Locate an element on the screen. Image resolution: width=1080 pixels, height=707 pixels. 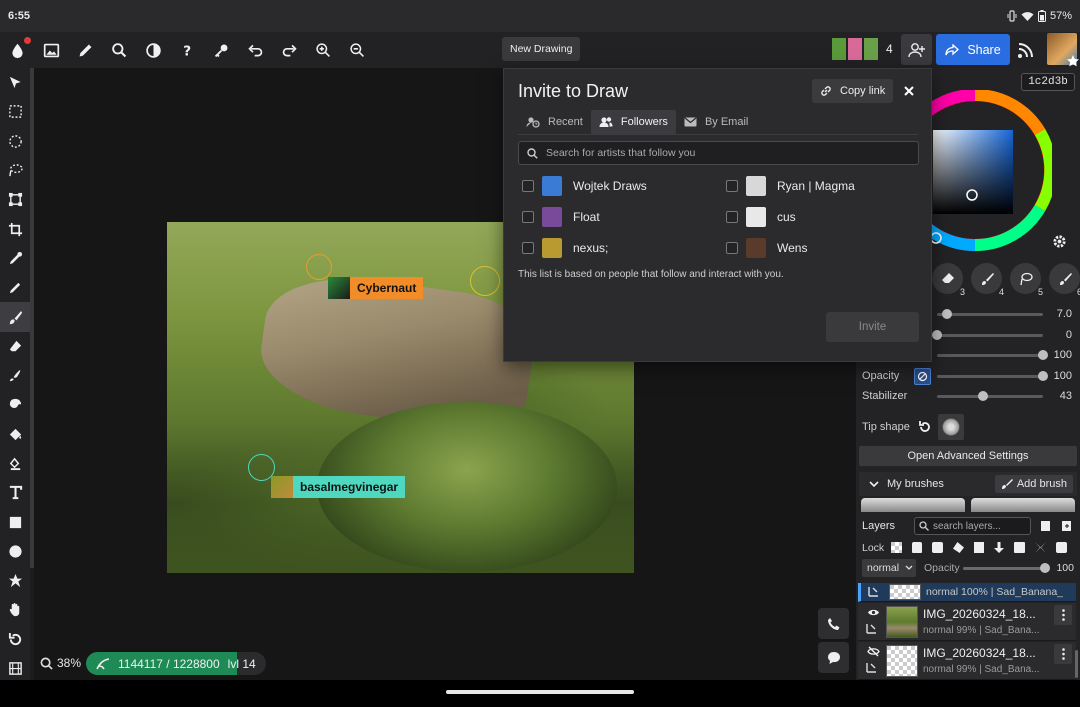
rectangle-tool is located at coordinates (15, 521).